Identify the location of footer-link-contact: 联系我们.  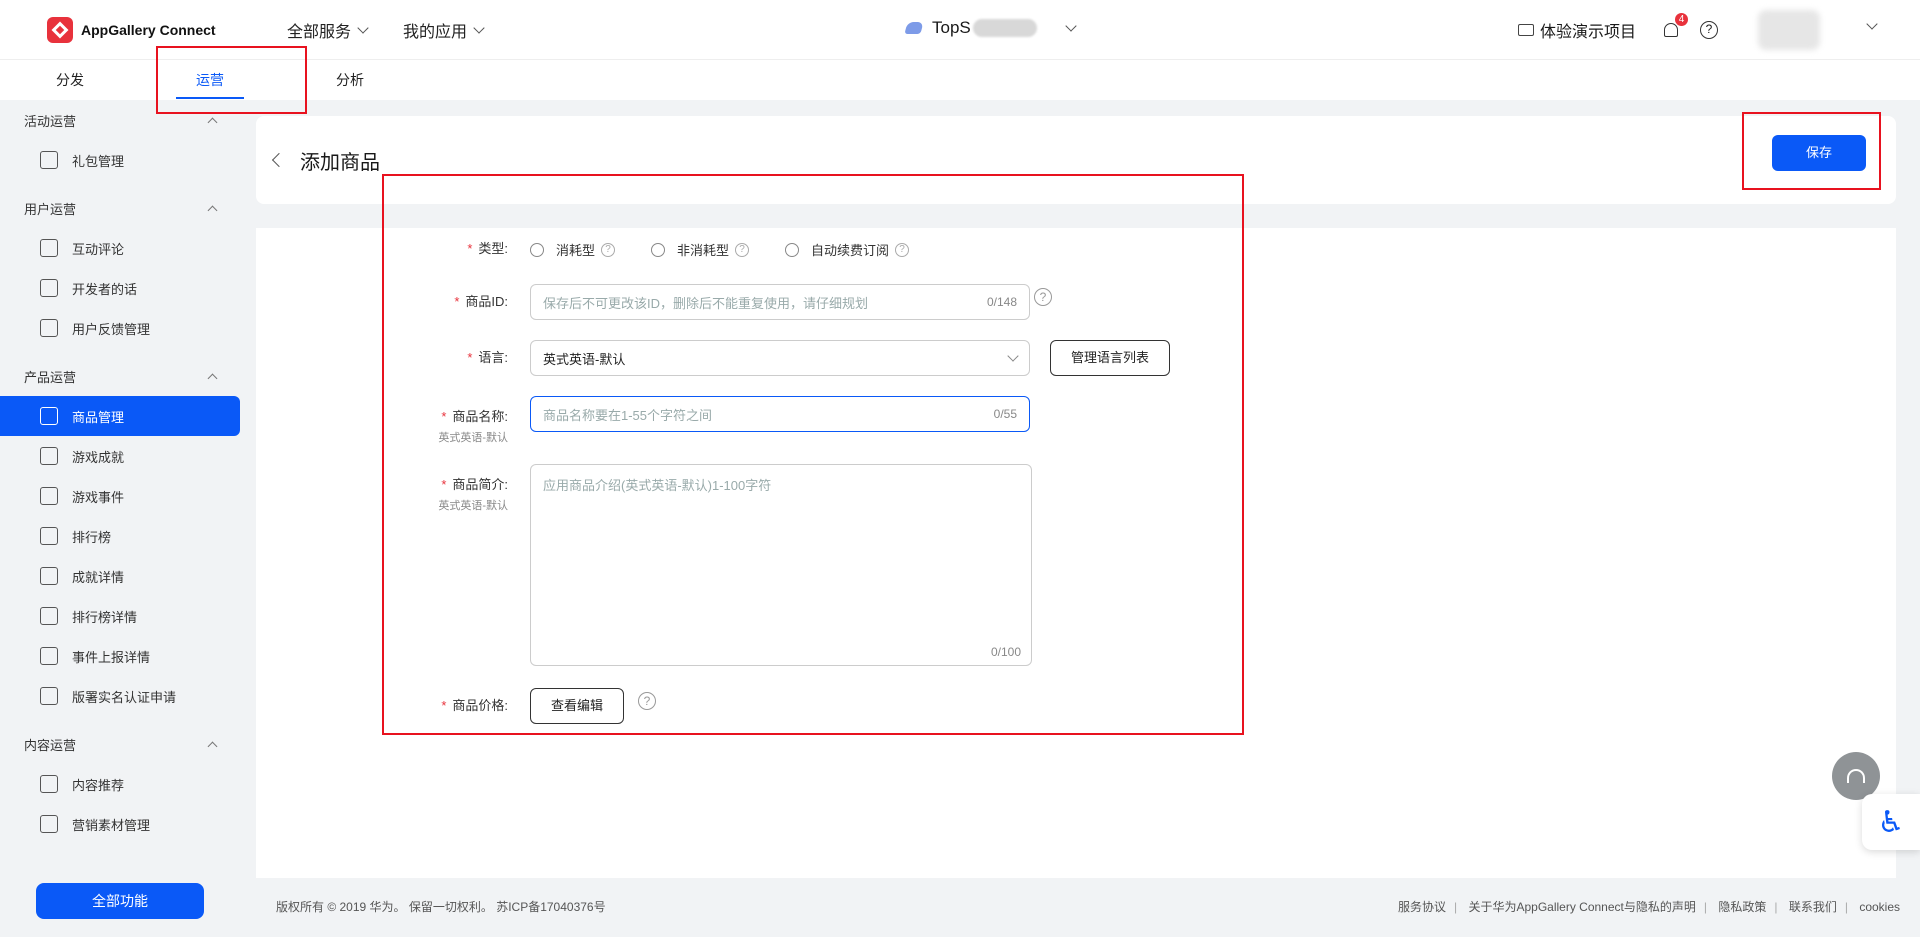
(1813, 907).